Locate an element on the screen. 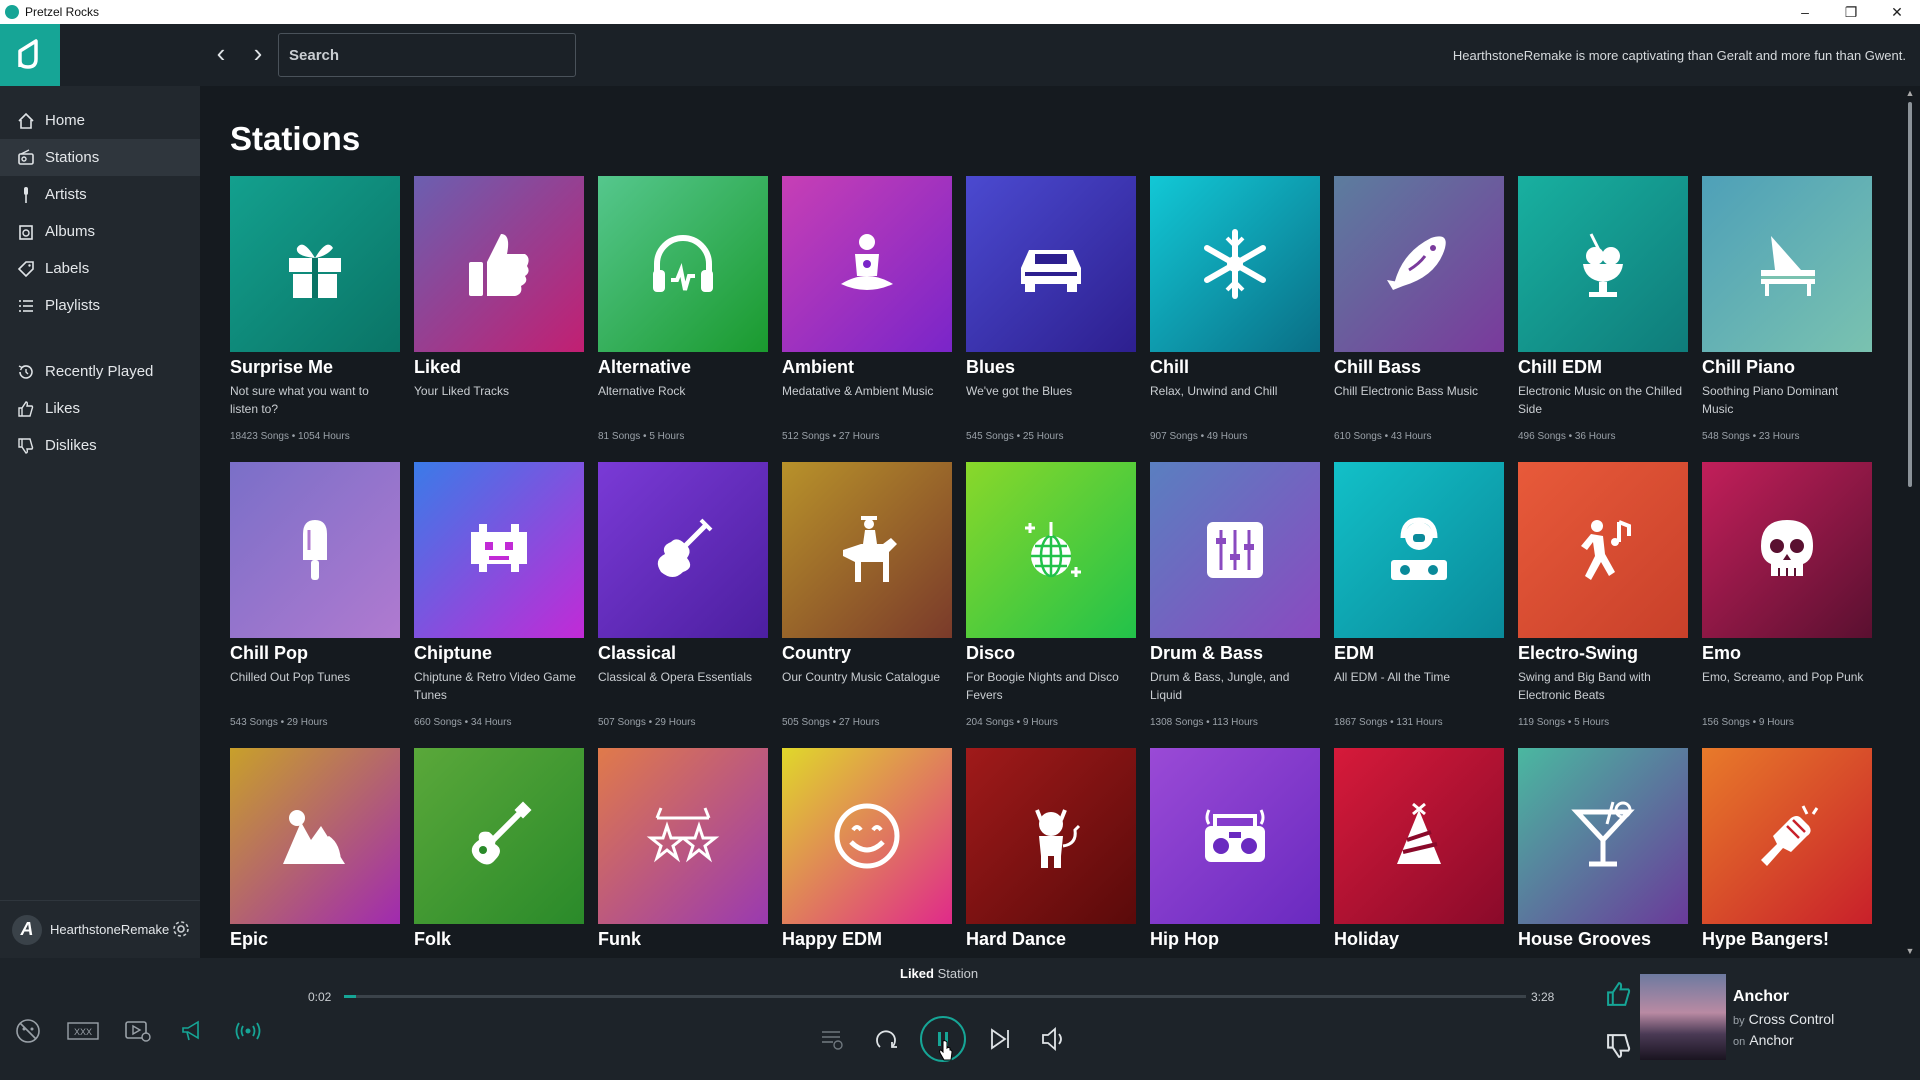 This screenshot has width=1920, height=1080. station-name: Hip Hop is located at coordinates (1235, 939).